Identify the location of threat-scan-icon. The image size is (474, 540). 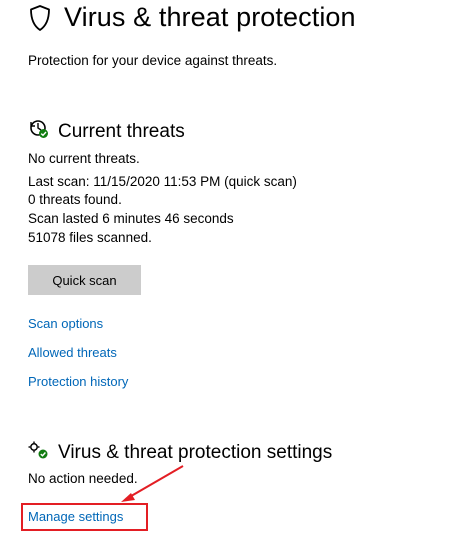
(39, 131).